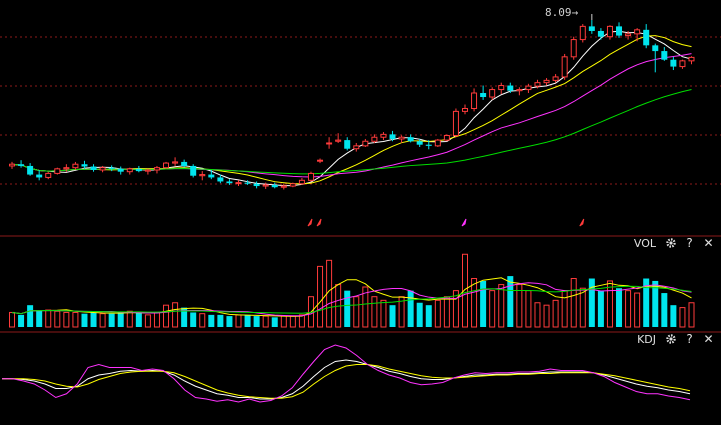 The height and width of the screenshot is (425, 721). I want to click on kdj-j-line, so click(346, 373).